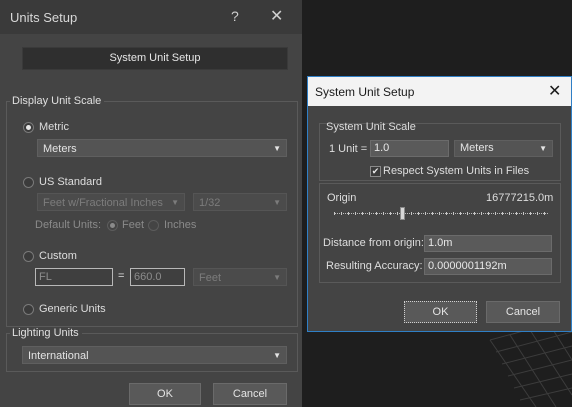  What do you see at coordinates (439, 91) in the screenshot?
I see `system-unit-setup-titlebar: System Unit Setup ✕` at bounding box center [439, 91].